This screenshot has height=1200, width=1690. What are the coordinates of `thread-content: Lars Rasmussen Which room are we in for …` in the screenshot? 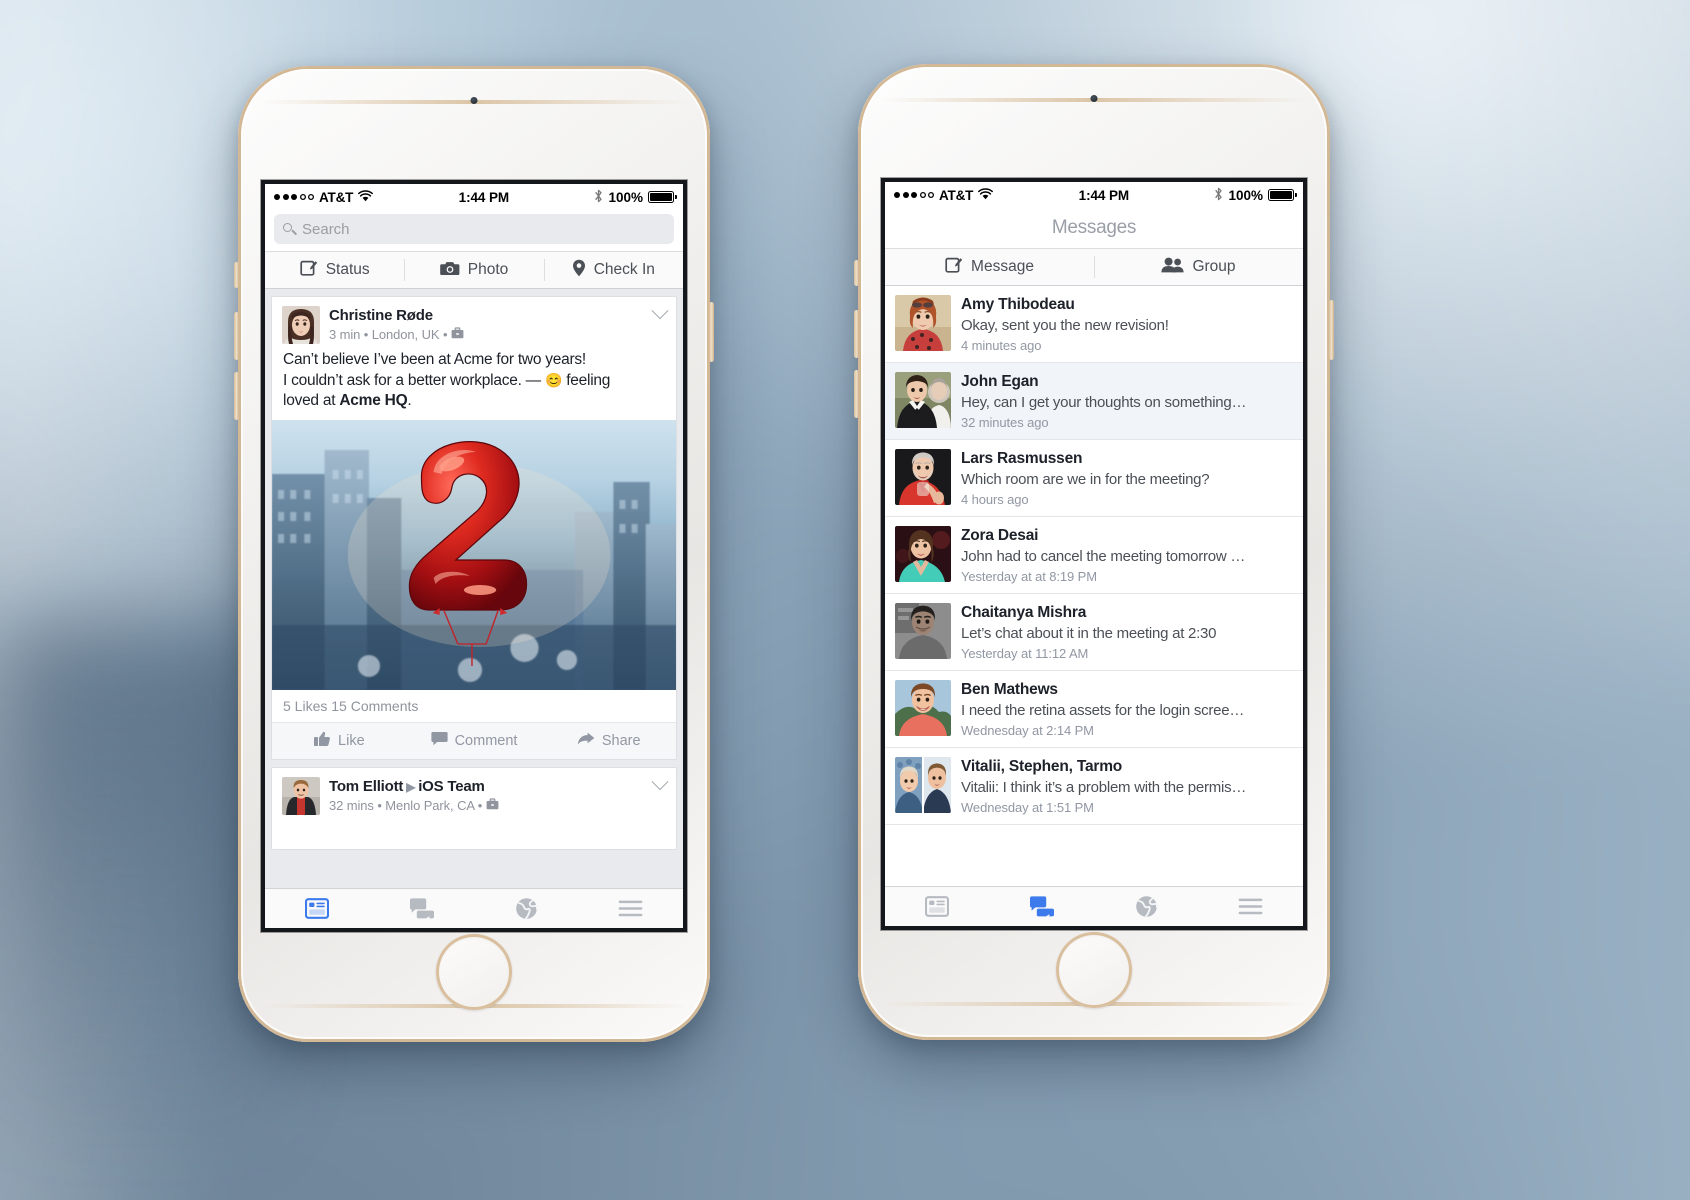 It's located at (1127, 478).